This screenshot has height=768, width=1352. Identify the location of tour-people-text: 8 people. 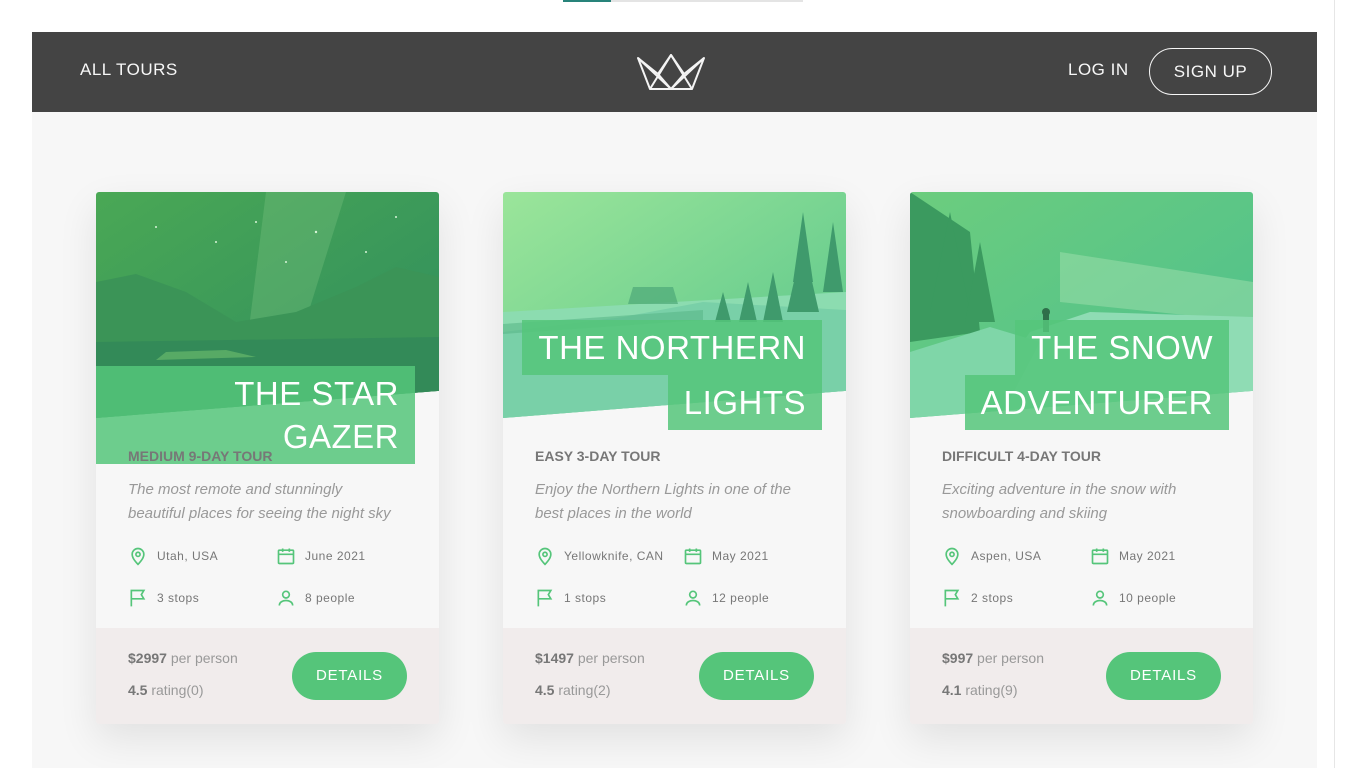
(330, 598).